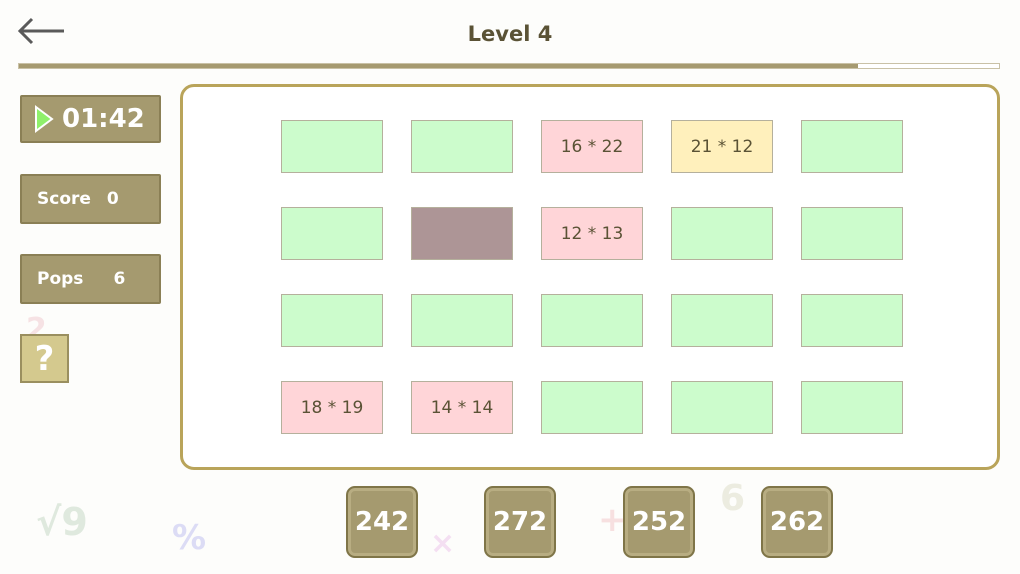 Image resolution: width=1020 pixels, height=574 pixels. What do you see at coordinates (722, 146) in the screenshot?
I see `tile-r1-c4: 21 * 12` at bounding box center [722, 146].